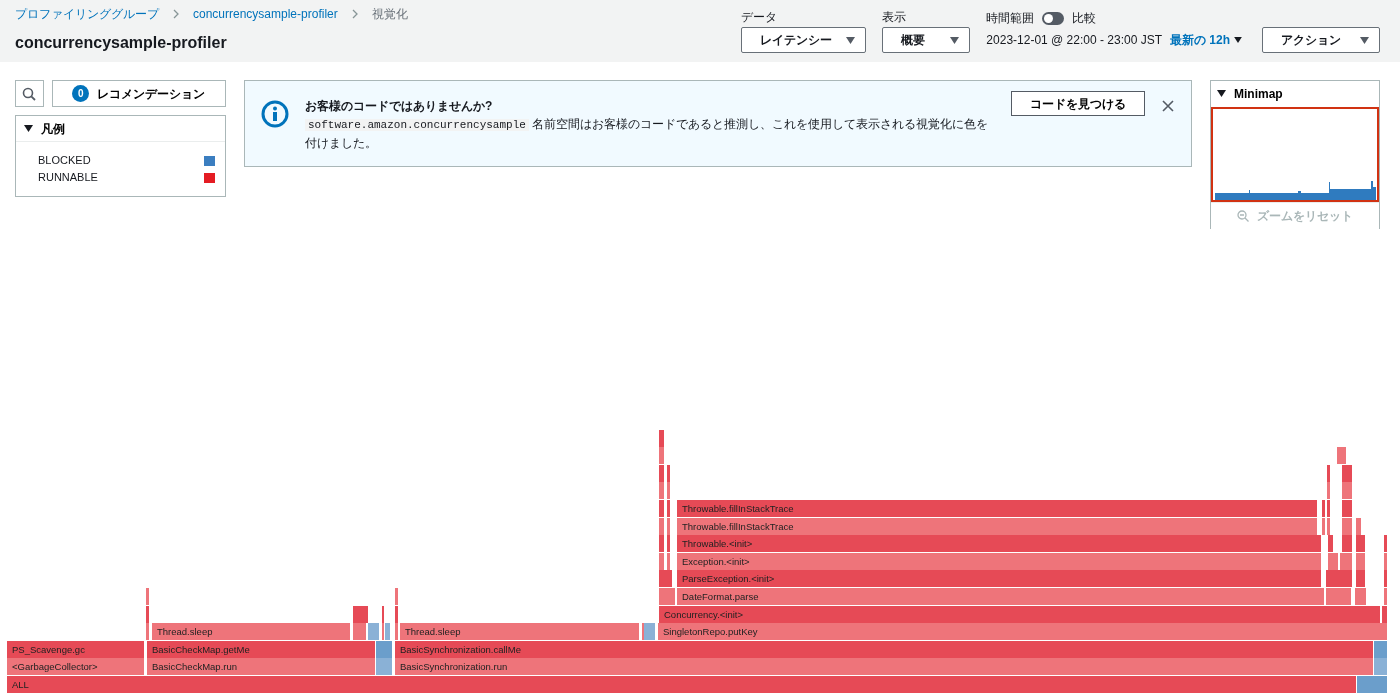 This screenshot has width=1400, height=695. Describe the element at coordinates (176, 14) in the screenshot. I see `chevron-icon` at that location.